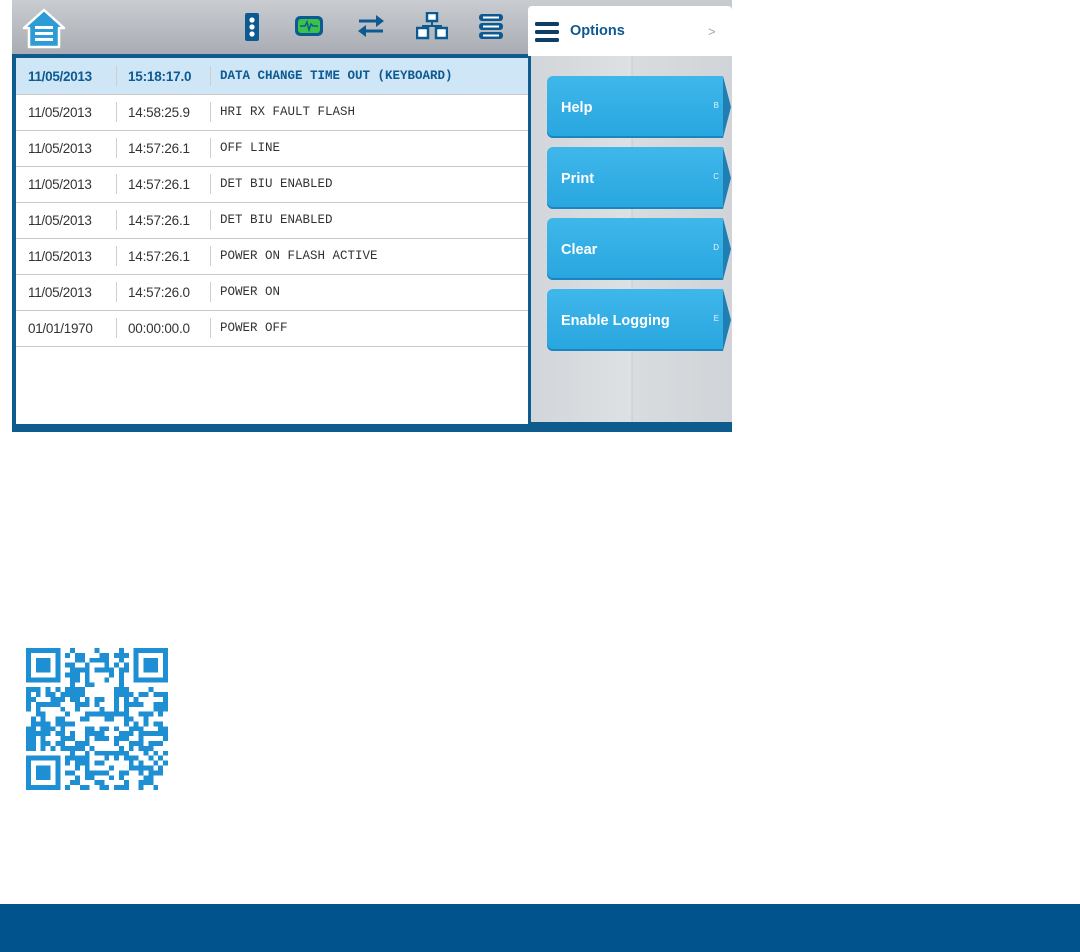 Image resolution: width=1080 pixels, height=952 pixels. Describe the element at coordinates (309, 26) in the screenshot. I see `monitor-icon` at that location.